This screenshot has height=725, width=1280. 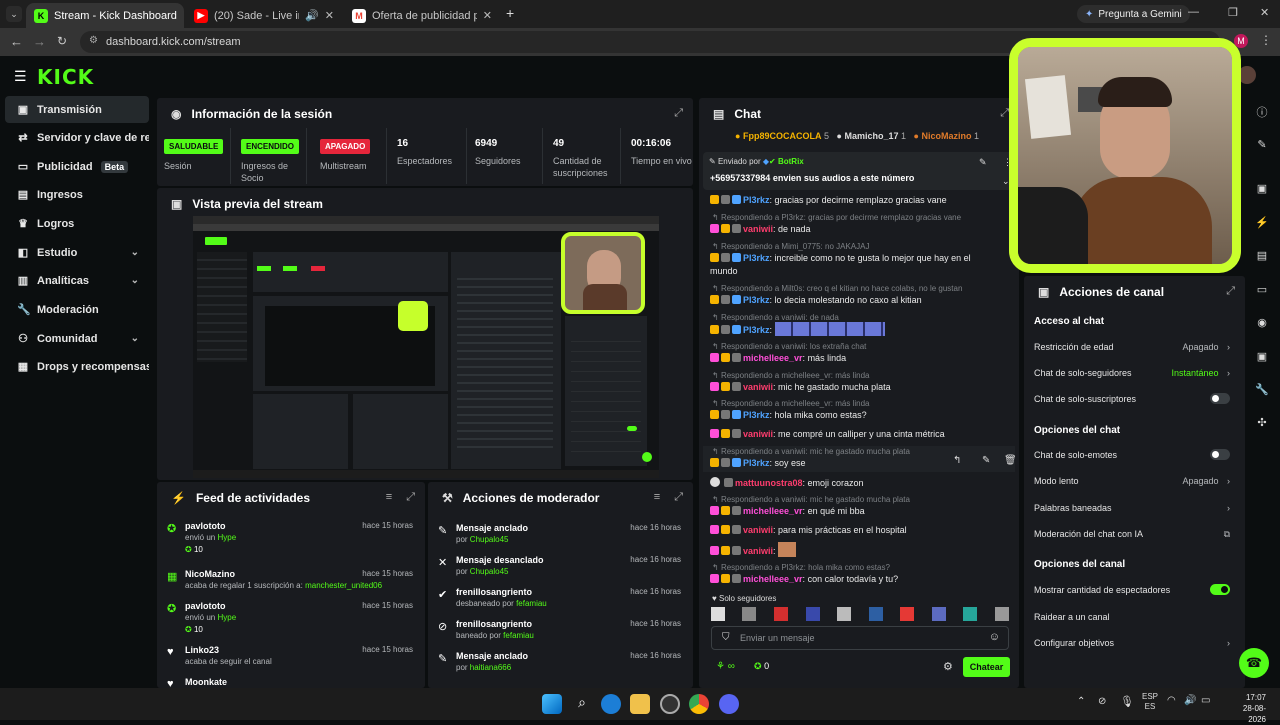 What do you see at coordinates (1132, 643) in the screenshot?
I see `setting-goals: Configurar objetivos ›` at bounding box center [1132, 643].